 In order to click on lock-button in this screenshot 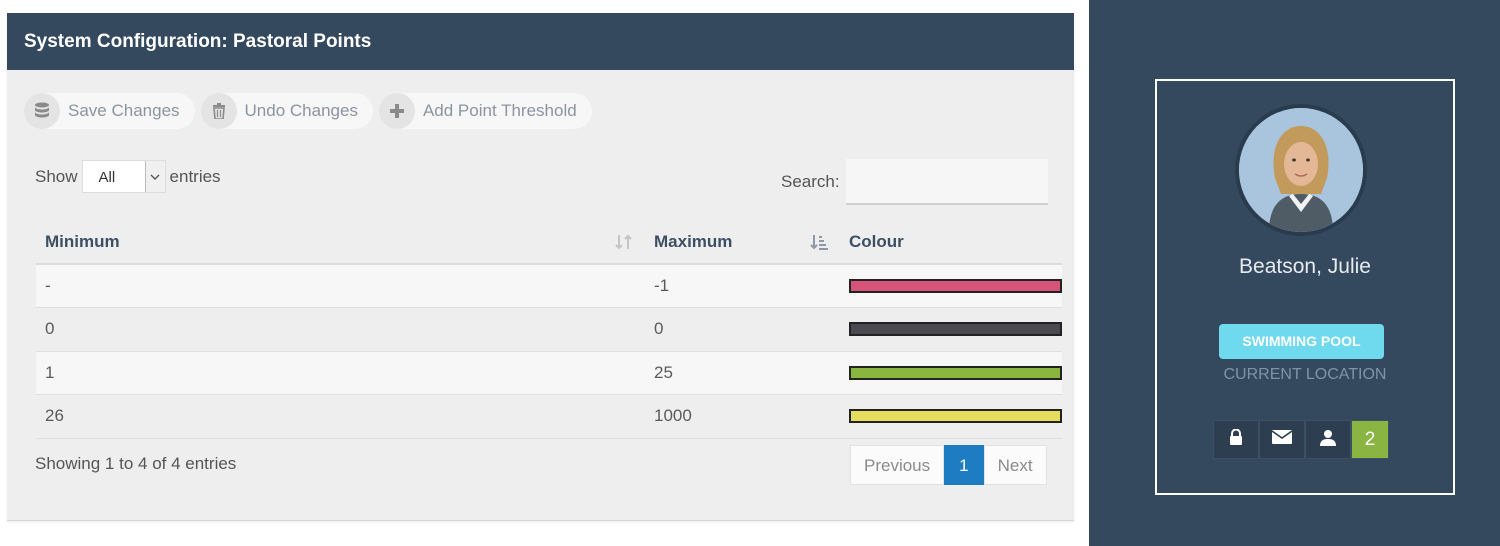, I will do `click(1236, 439)`.